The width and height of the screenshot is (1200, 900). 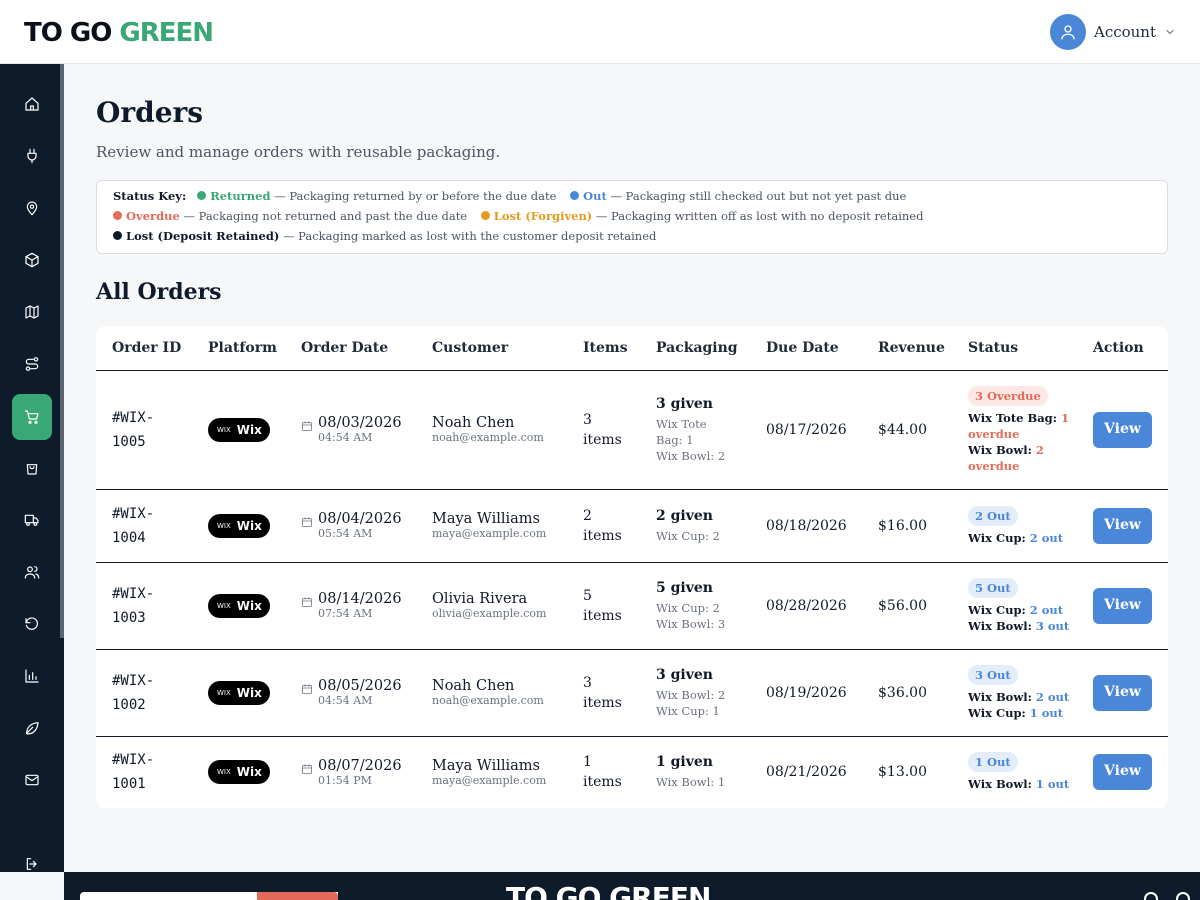 I want to click on customer-name: Noah Chen, so click(x=473, y=423).